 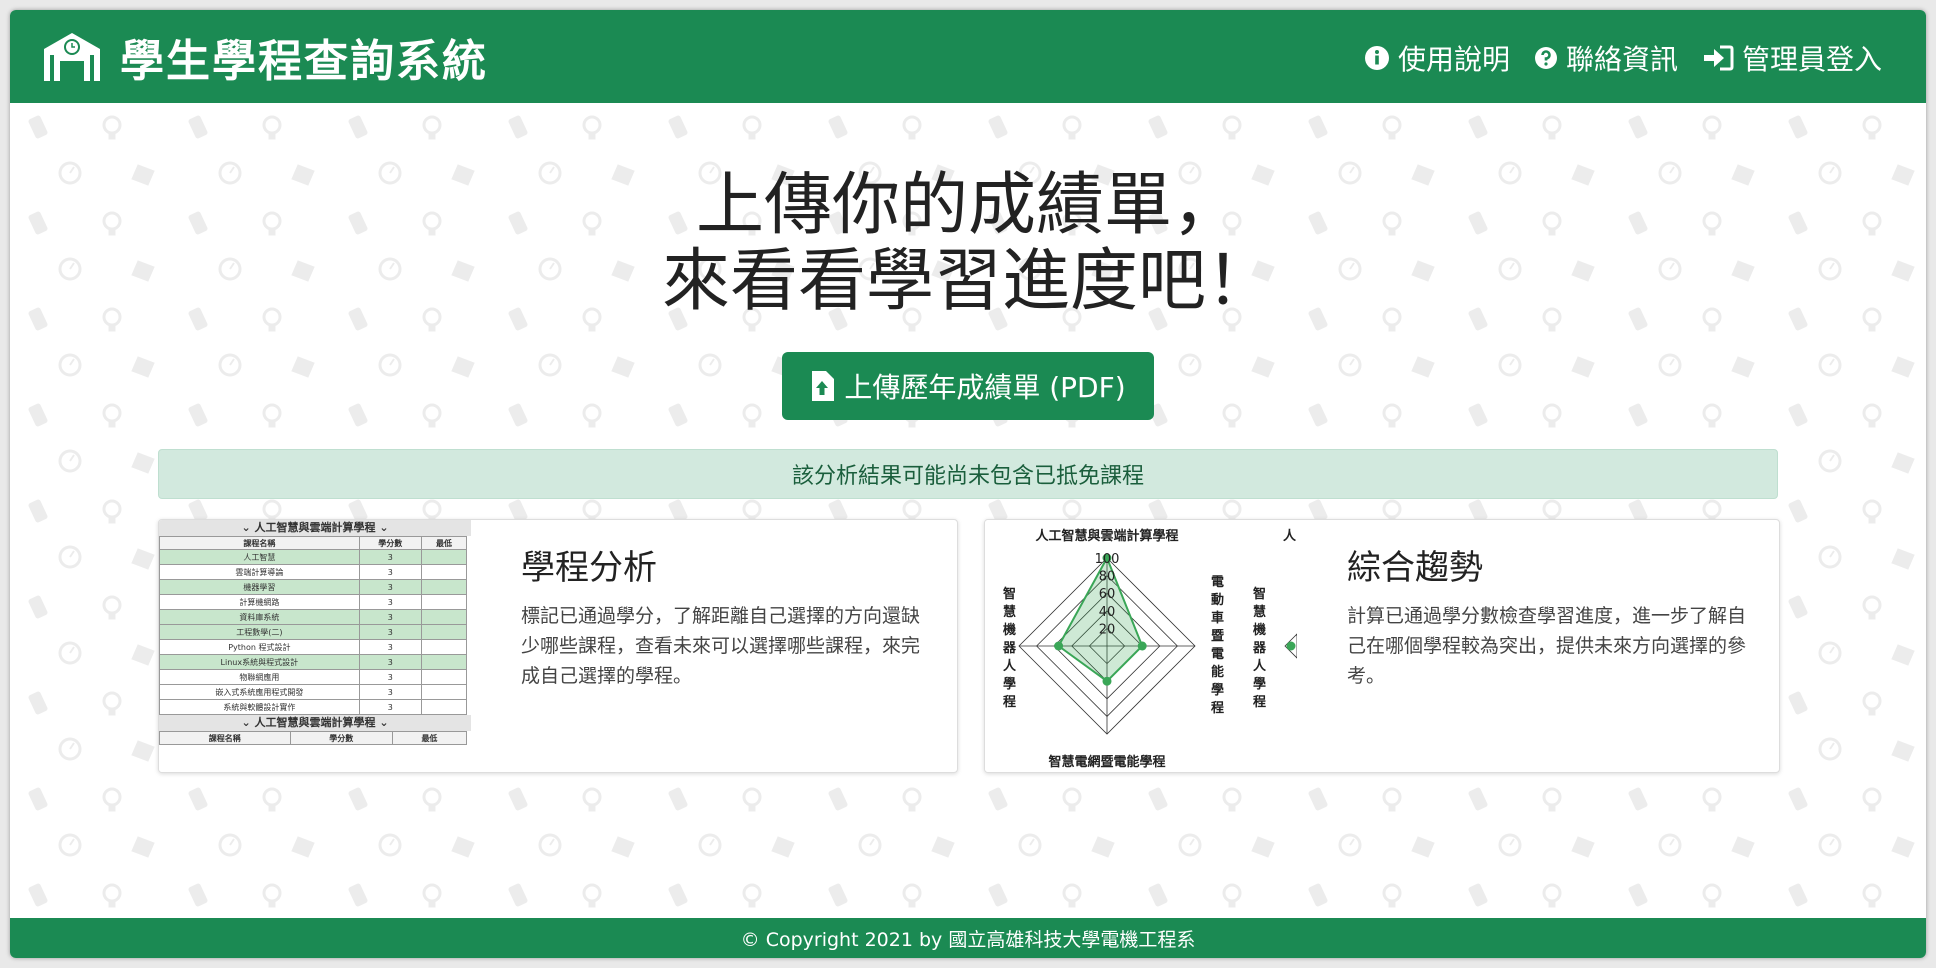 What do you see at coordinates (259, 677) in the screenshot?
I see `course-name-cell: 物聯網應用` at bounding box center [259, 677].